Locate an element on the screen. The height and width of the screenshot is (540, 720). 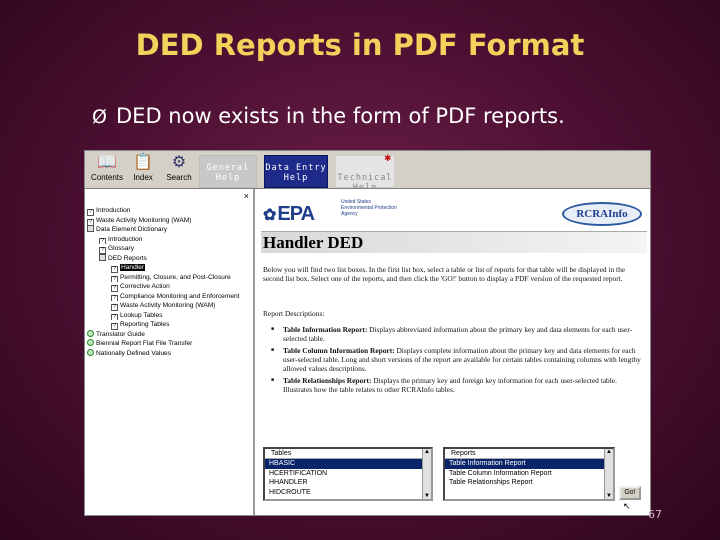
slide-title: DED Reports in PDF Format is located at coordinates (360, 45).